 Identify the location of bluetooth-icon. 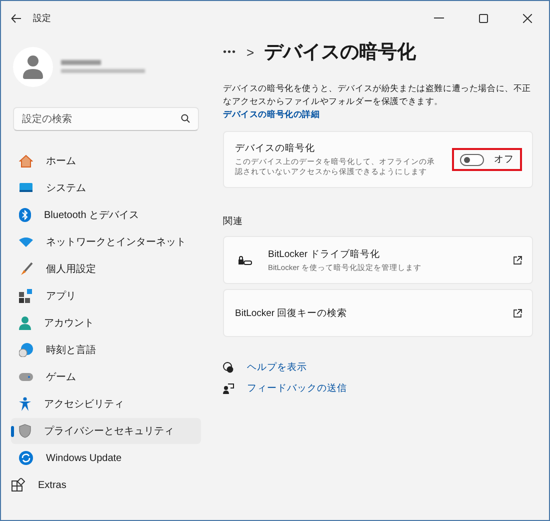
(25, 215).